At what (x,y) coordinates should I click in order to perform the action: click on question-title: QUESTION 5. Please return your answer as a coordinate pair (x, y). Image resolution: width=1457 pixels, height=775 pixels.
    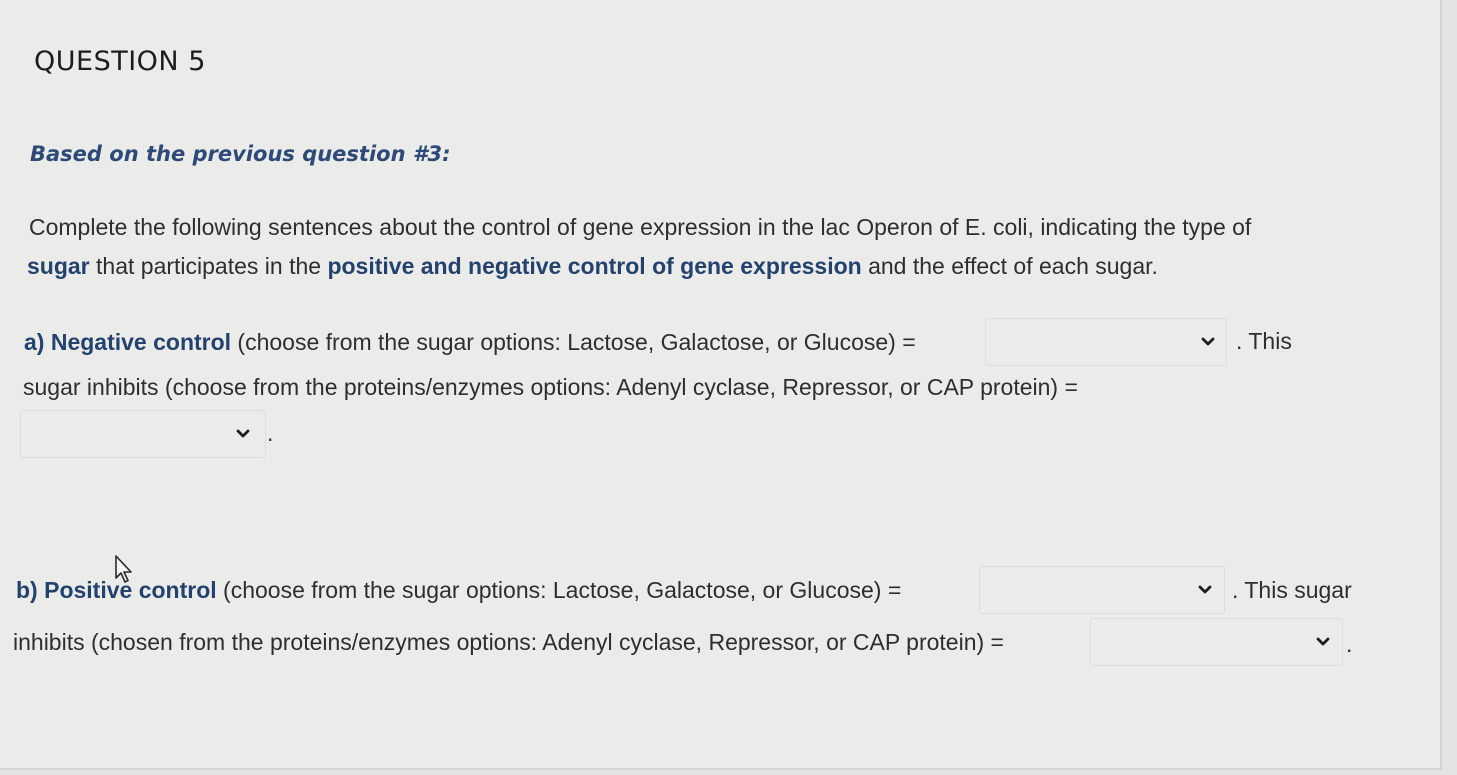
    Looking at the image, I should click on (120, 61).